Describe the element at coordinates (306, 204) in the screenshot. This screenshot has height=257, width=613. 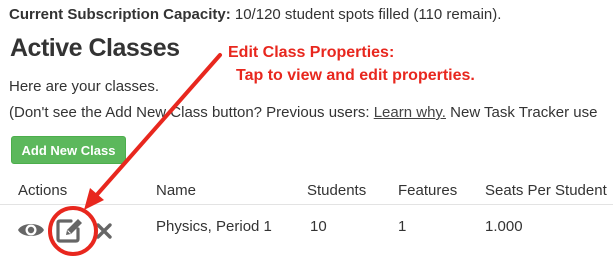
I see `table-header-divider` at that location.